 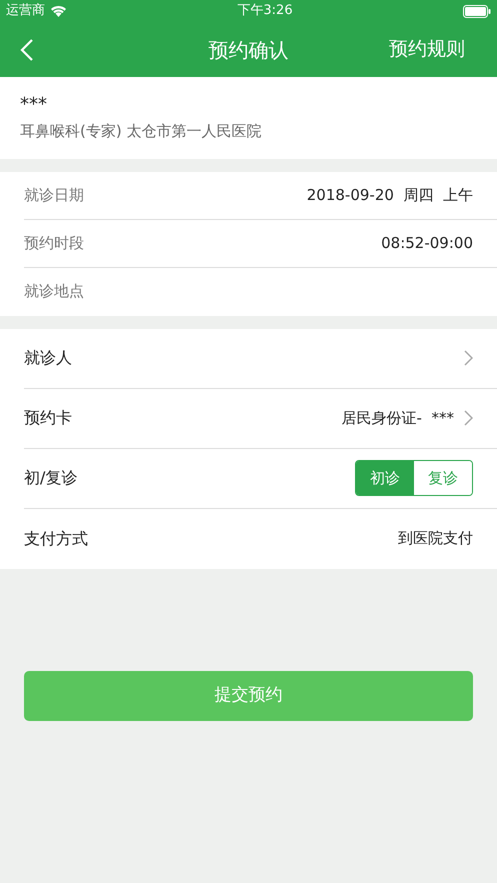 I want to click on clock: 下午3:26, so click(x=265, y=11).